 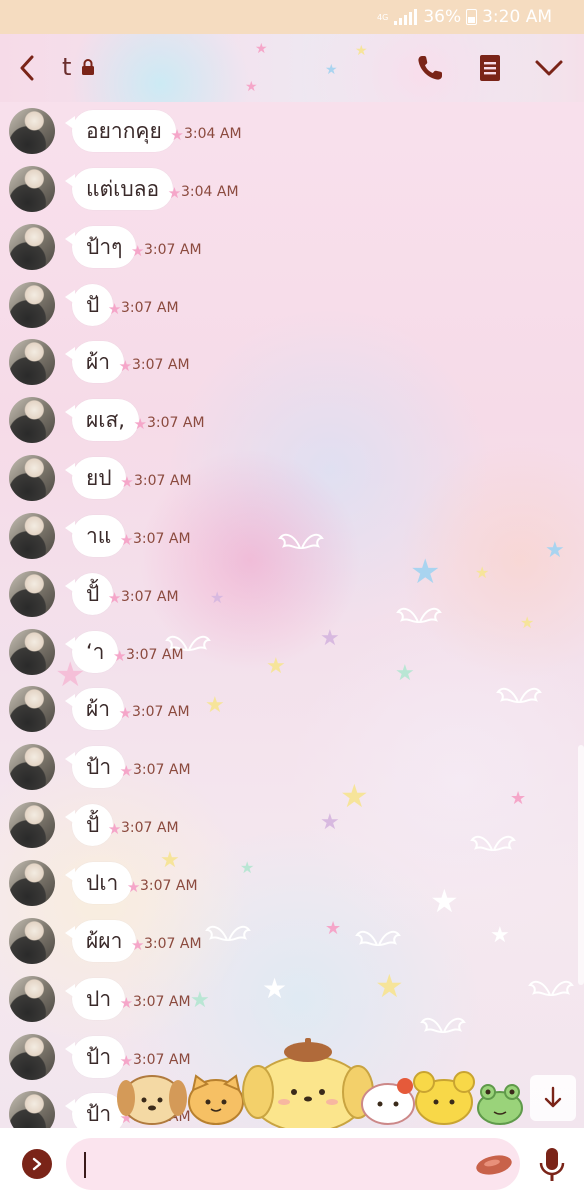 I want to click on message-bubble: าแ ★, so click(x=98, y=535).